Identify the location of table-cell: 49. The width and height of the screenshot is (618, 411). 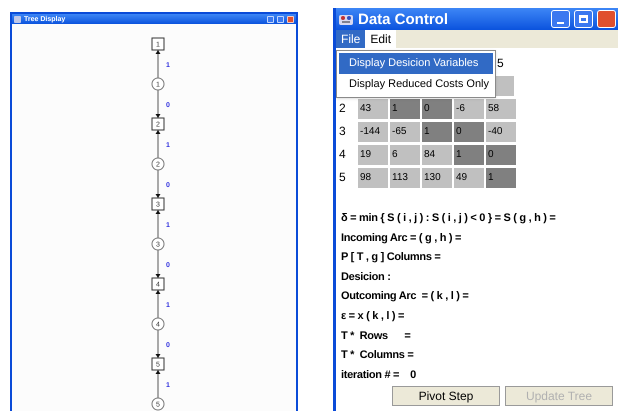
(469, 178).